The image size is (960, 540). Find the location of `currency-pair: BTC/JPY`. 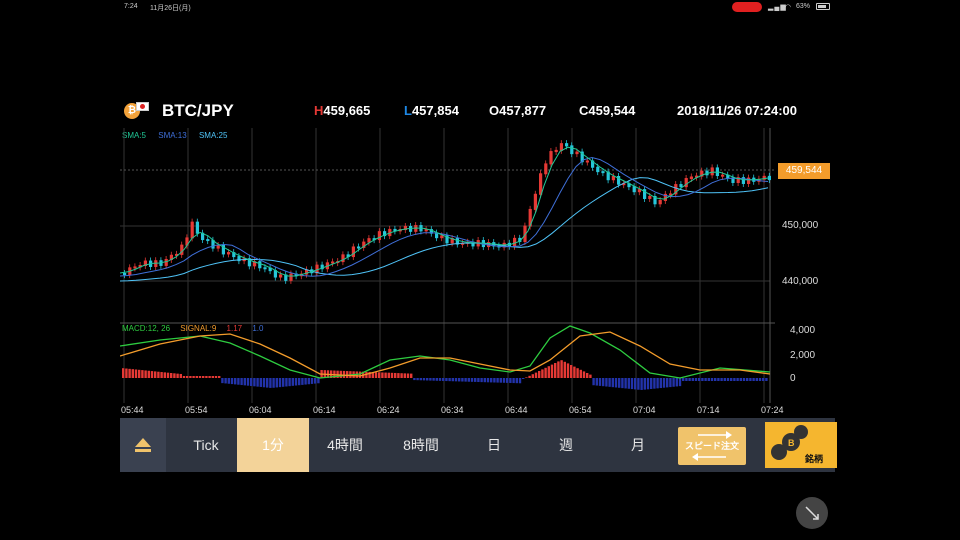

currency-pair: BTC/JPY is located at coordinates (198, 111).